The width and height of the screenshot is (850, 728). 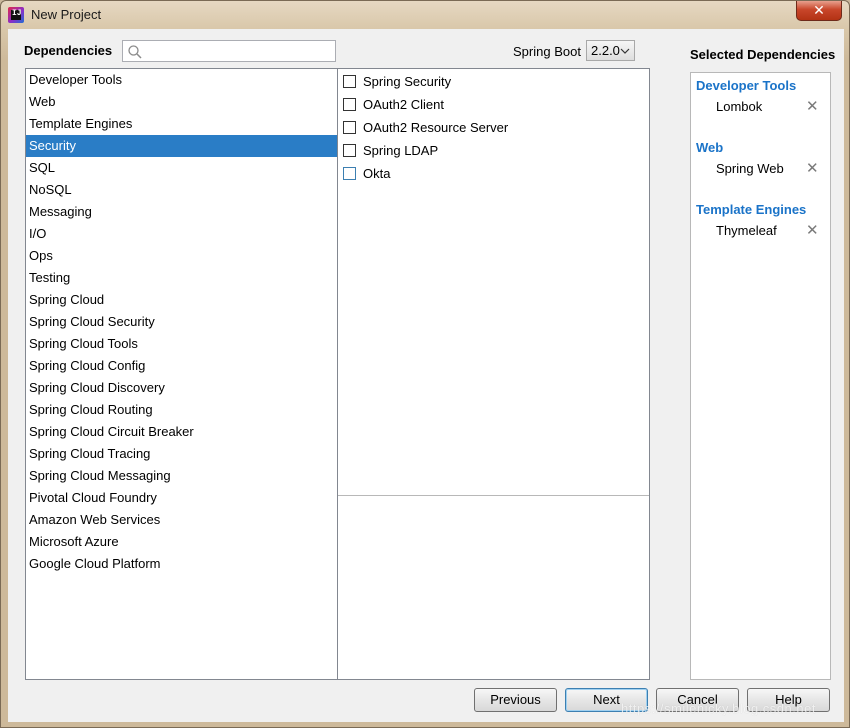 What do you see at coordinates (403, 104) in the screenshot?
I see `dependency-label: OAuth2 Client` at bounding box center [403, 104].